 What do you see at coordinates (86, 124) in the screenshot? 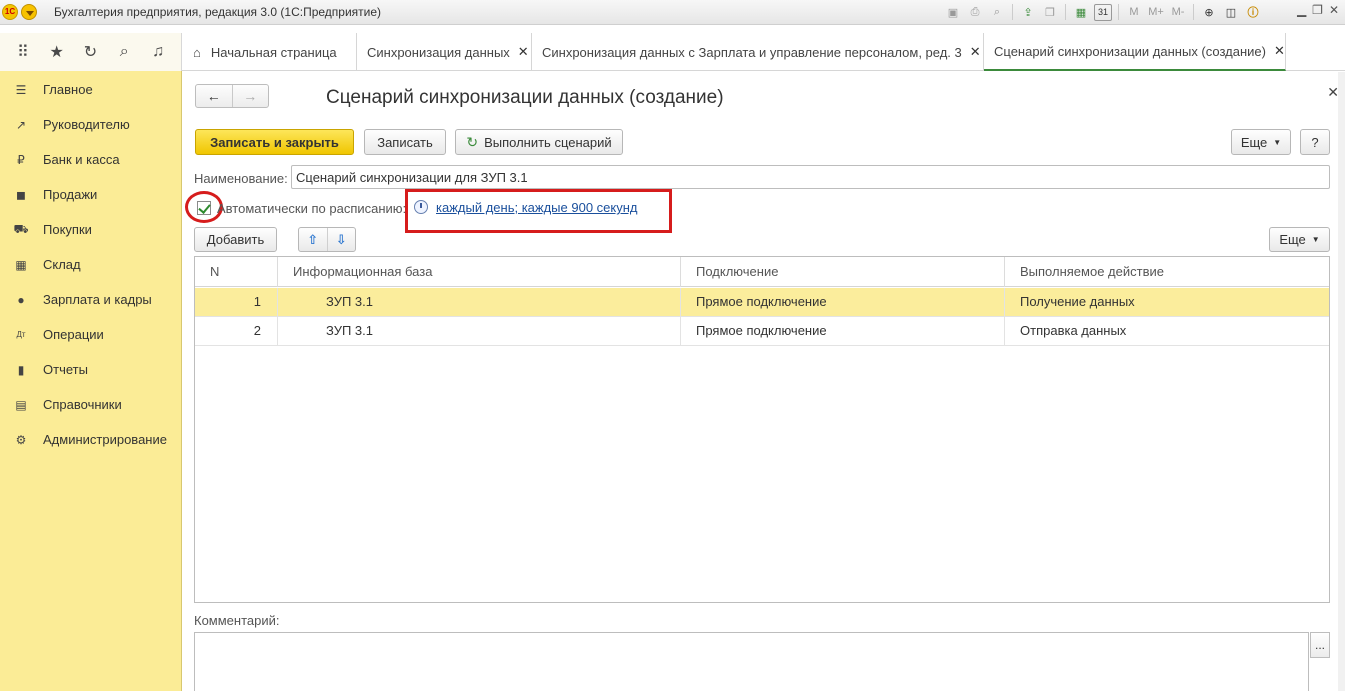
I see `sidebar-item-label: Руководителю` at bounding box center [86, 124].